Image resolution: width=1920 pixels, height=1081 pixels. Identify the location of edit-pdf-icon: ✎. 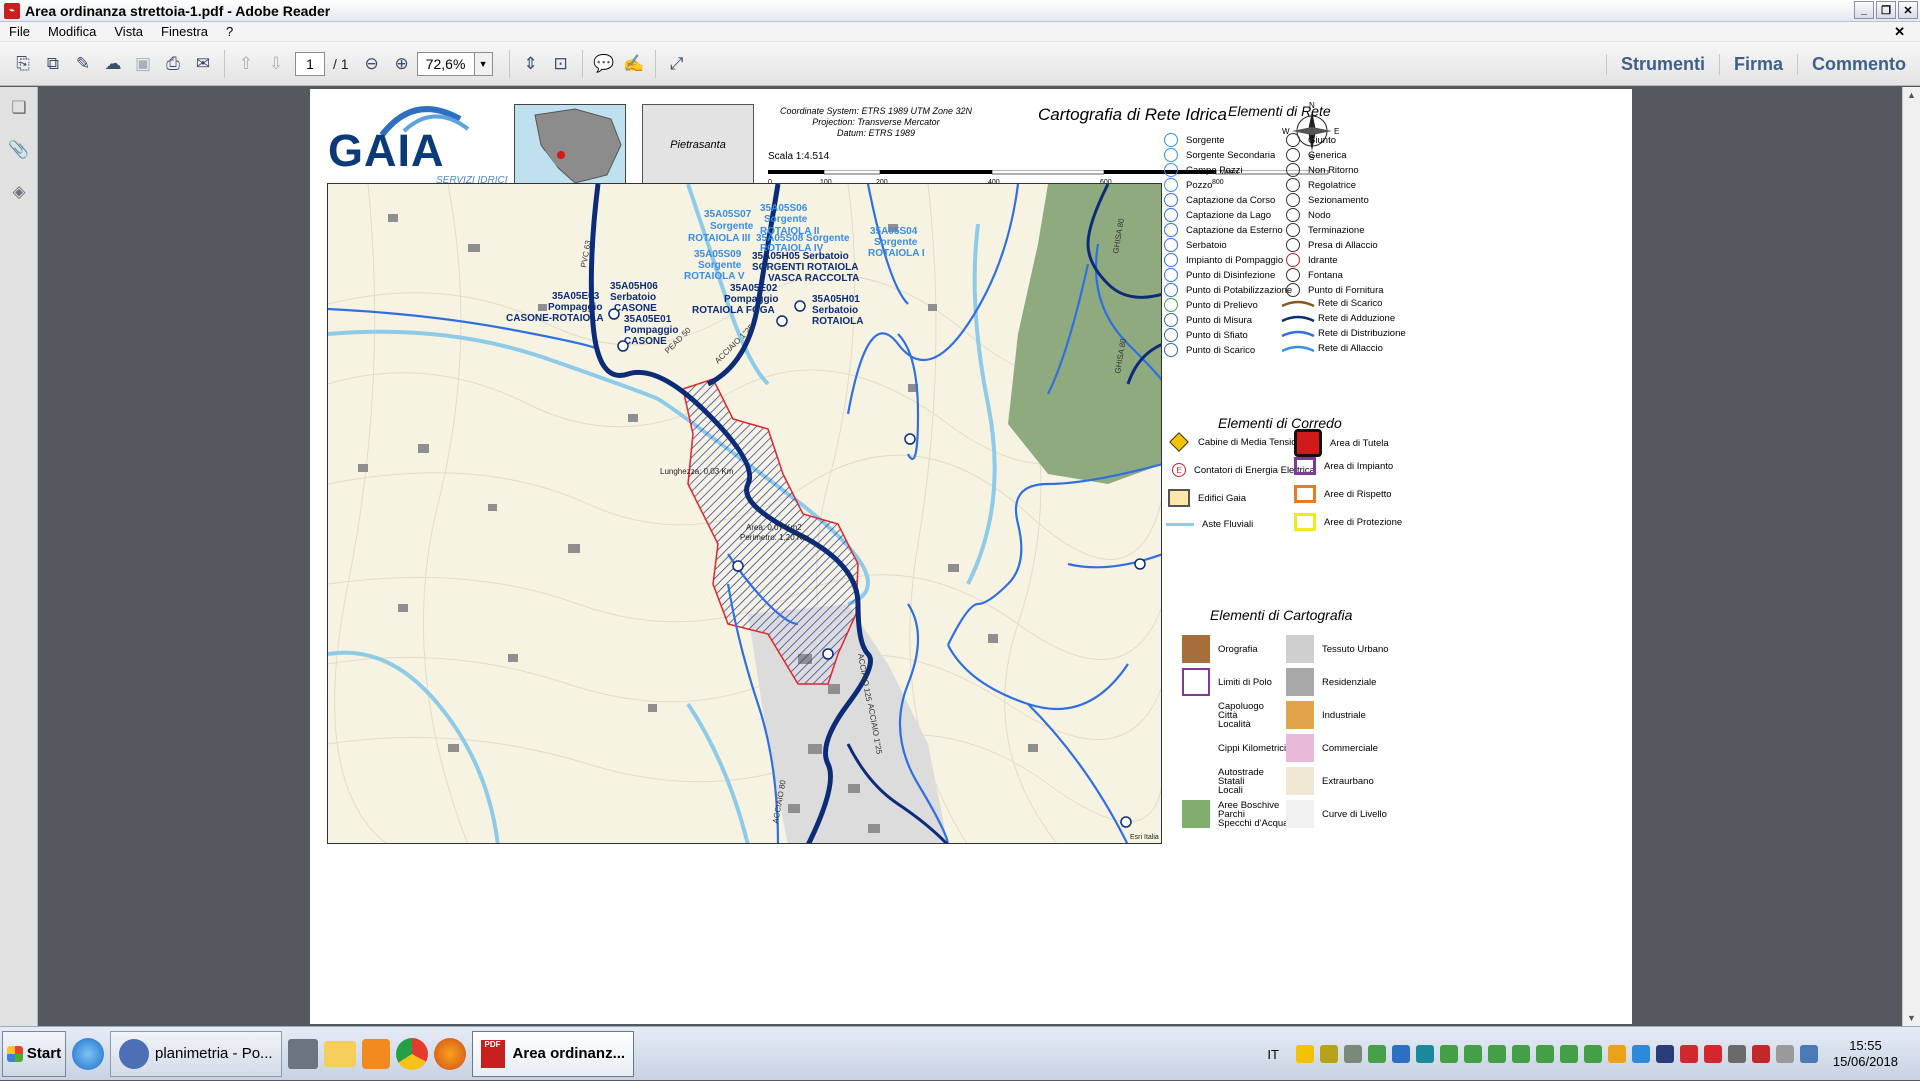
(83, 64).